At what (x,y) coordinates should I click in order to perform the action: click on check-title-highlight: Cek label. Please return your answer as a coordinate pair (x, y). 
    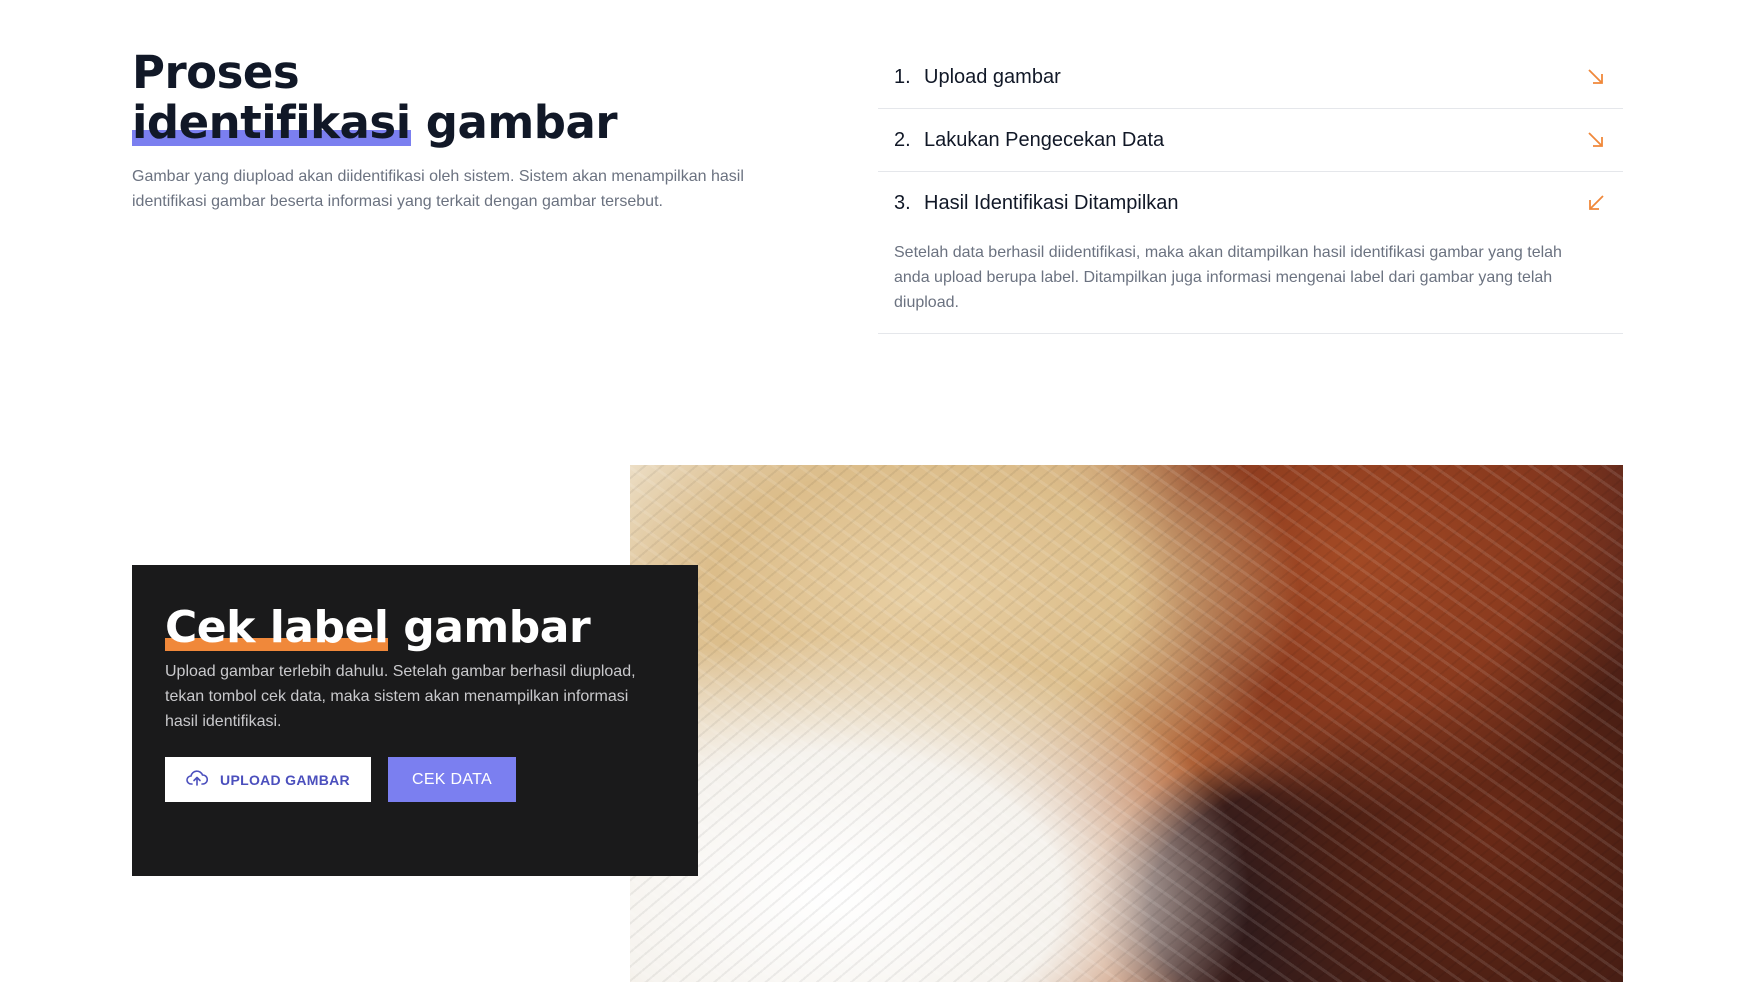
    Looking at the image, I should click on (277, 627).